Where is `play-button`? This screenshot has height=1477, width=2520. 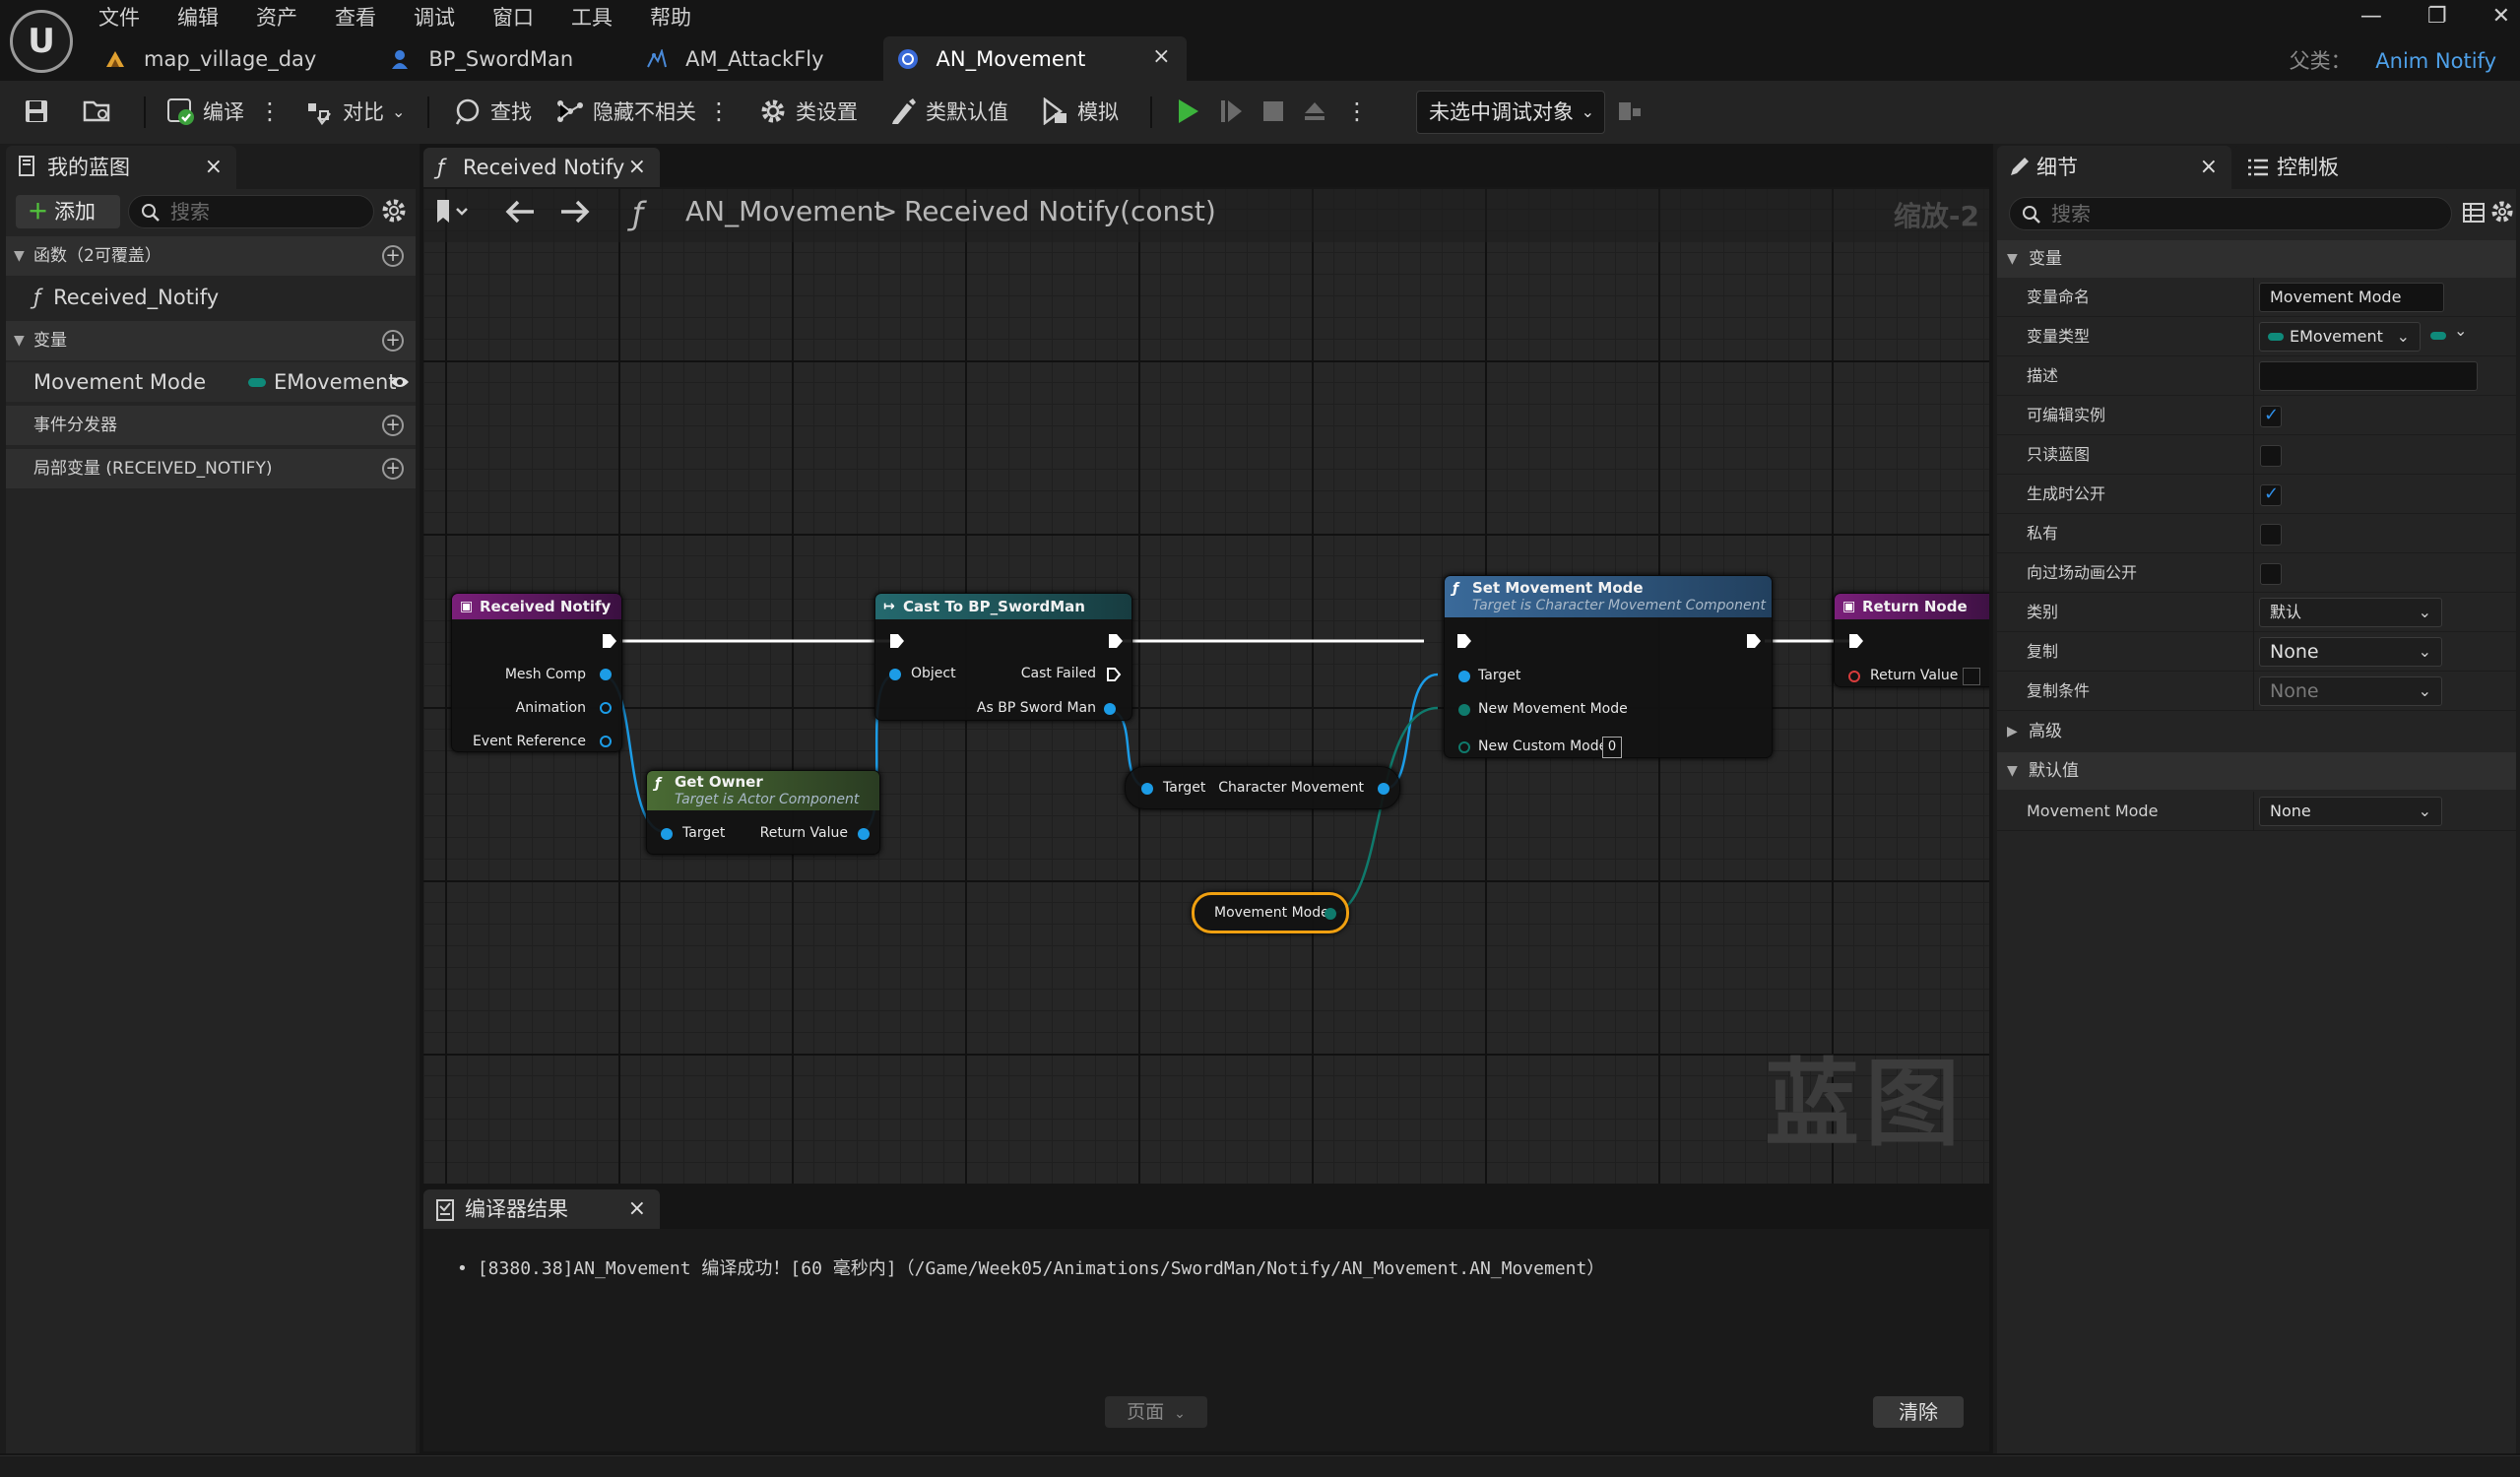
play-button is located at coordinates (1192, 111).